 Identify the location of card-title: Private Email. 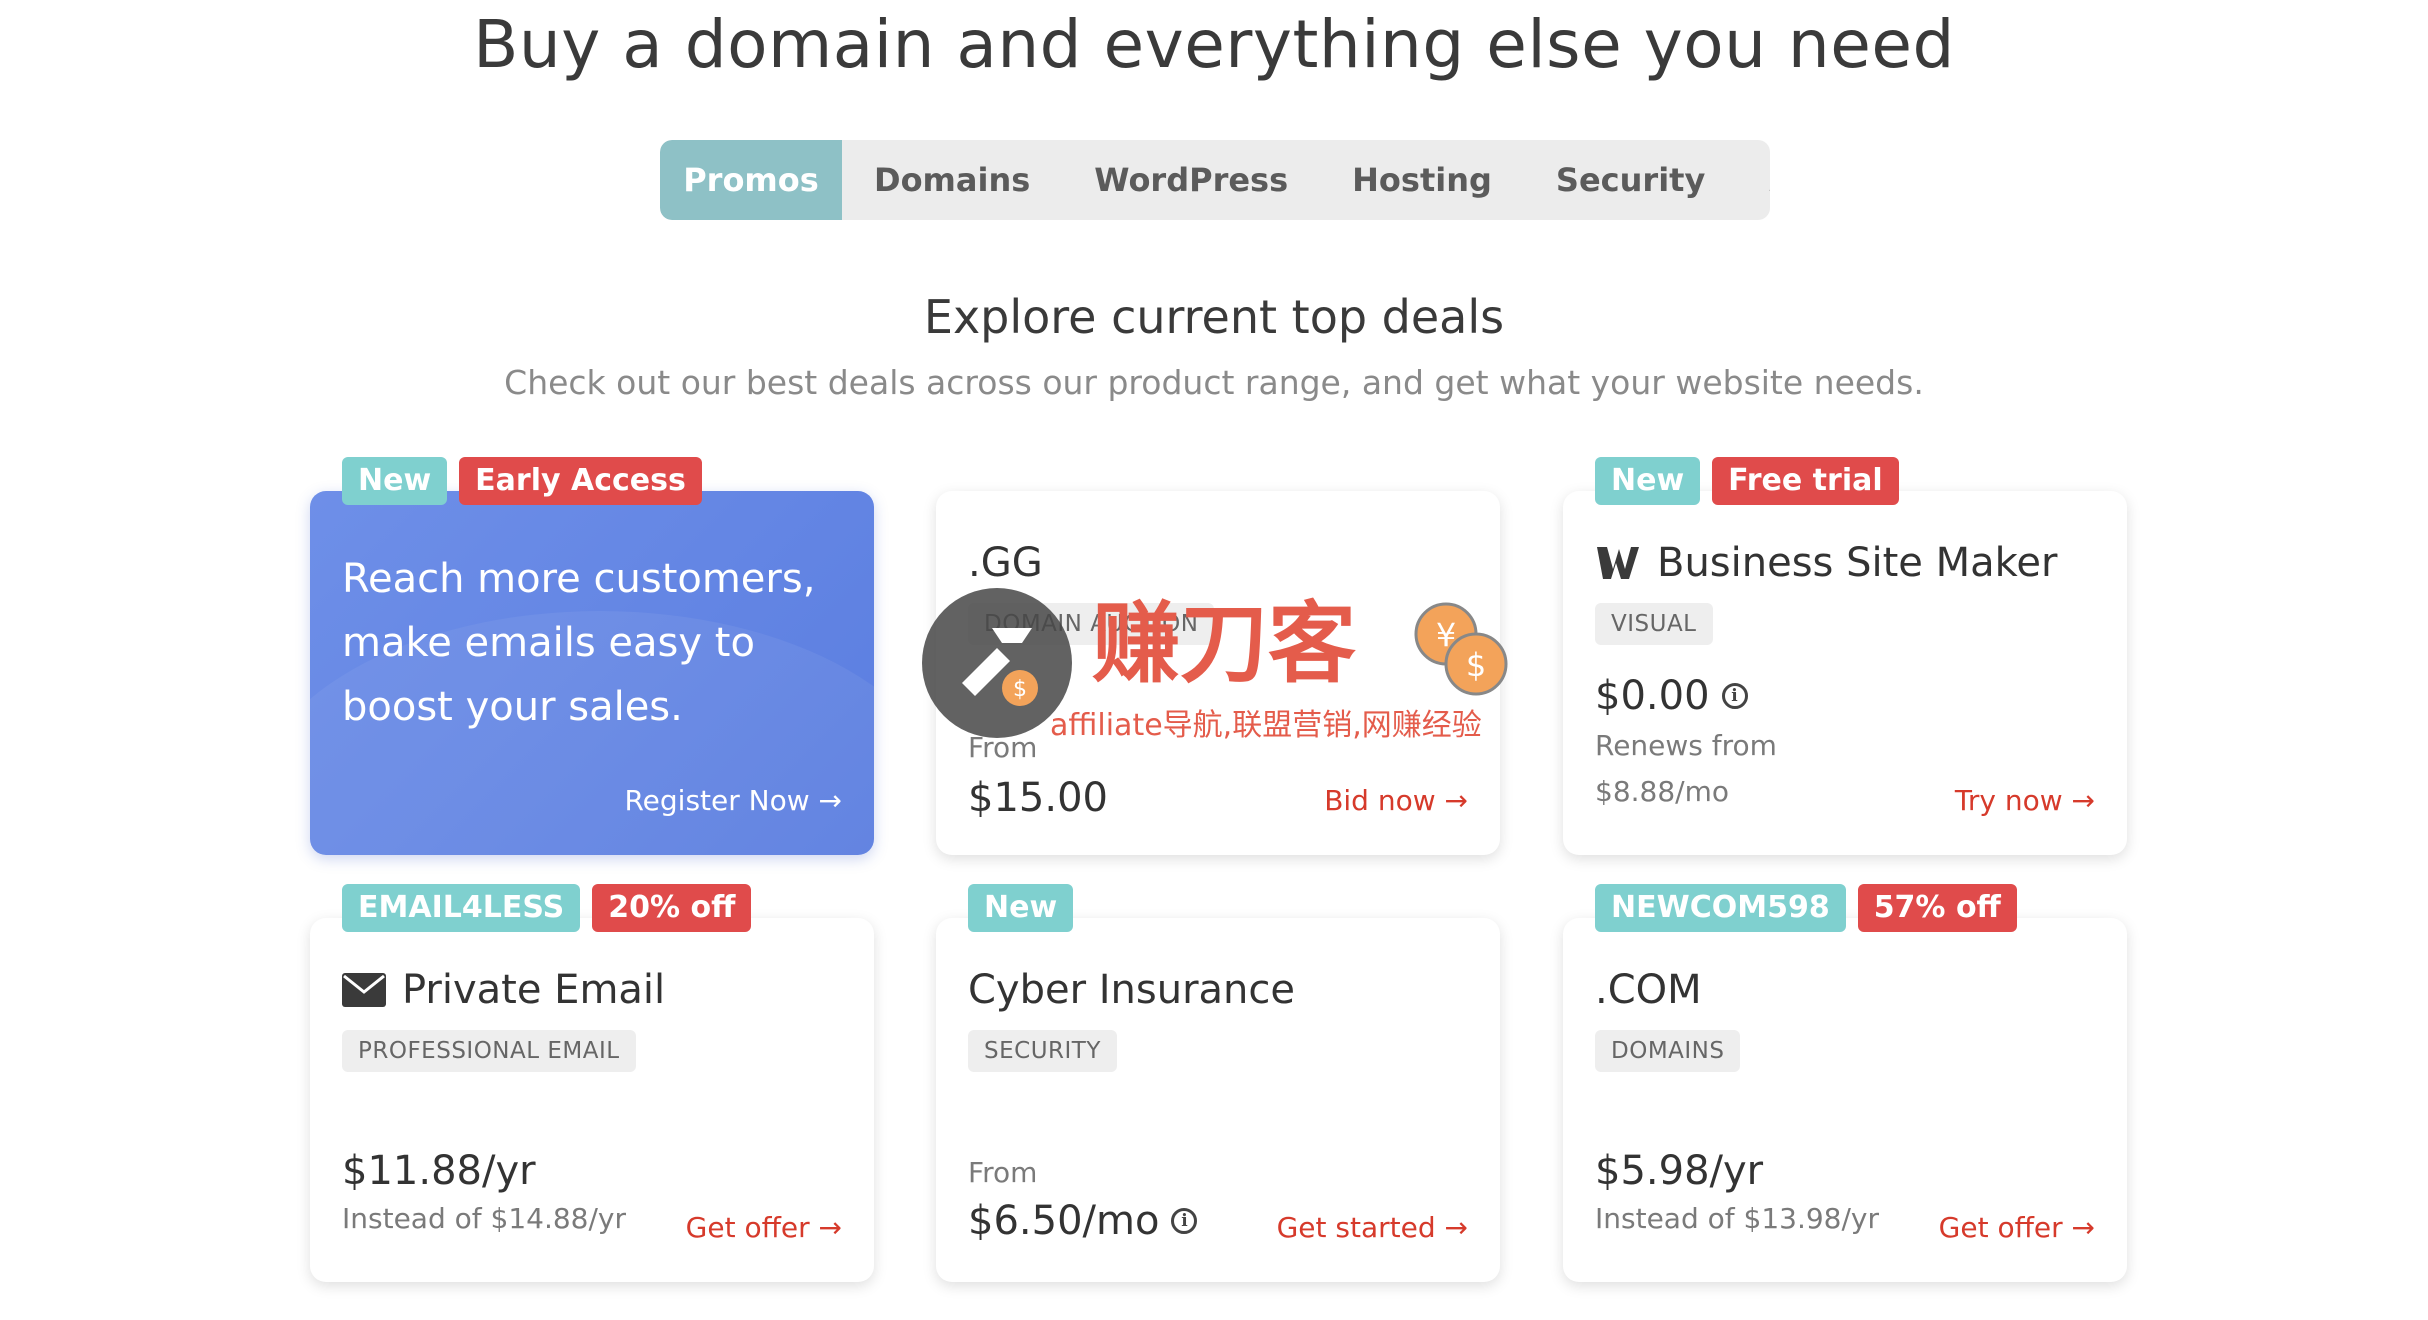
(503, 990).